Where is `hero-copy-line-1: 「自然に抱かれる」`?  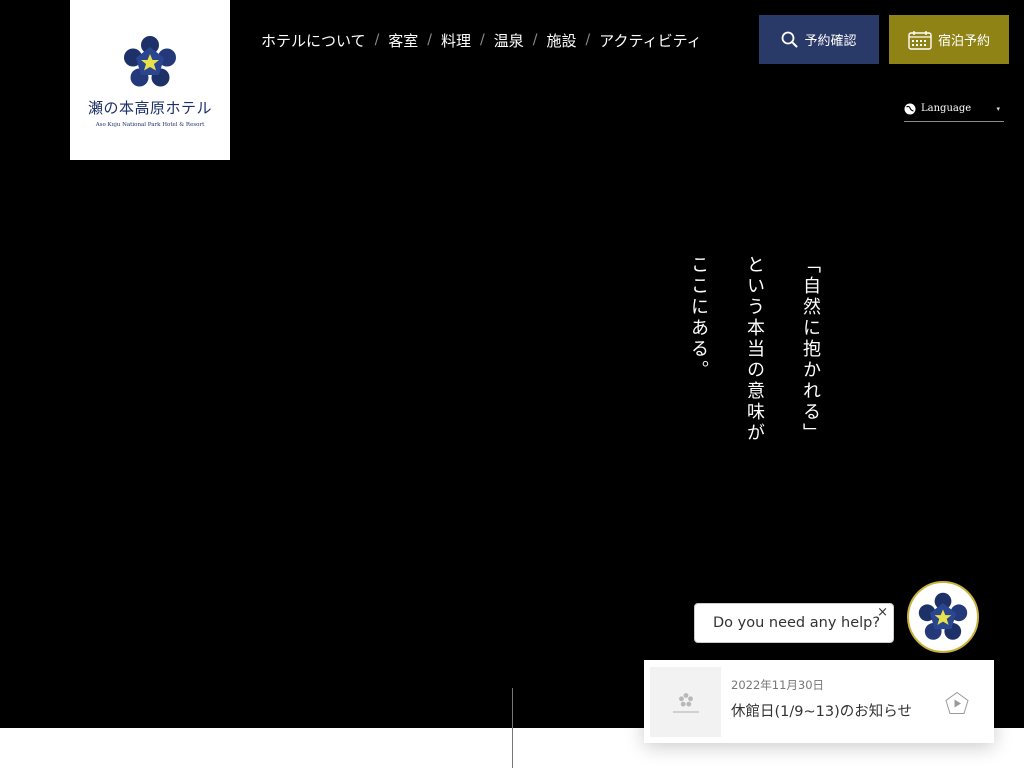 hero-copy-line-1: 「自然に抱かれる」 is located at coordinates (810, 349).